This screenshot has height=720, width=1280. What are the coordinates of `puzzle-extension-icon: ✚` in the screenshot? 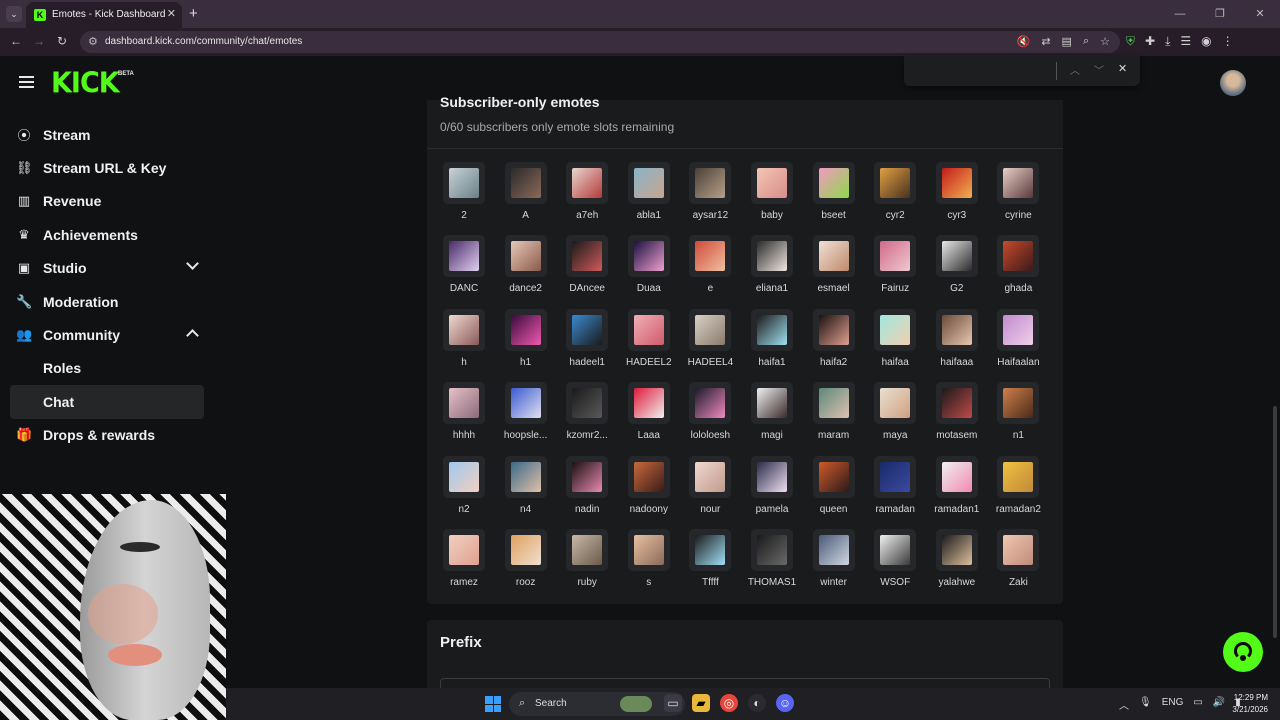 It's located at (1150, 41).